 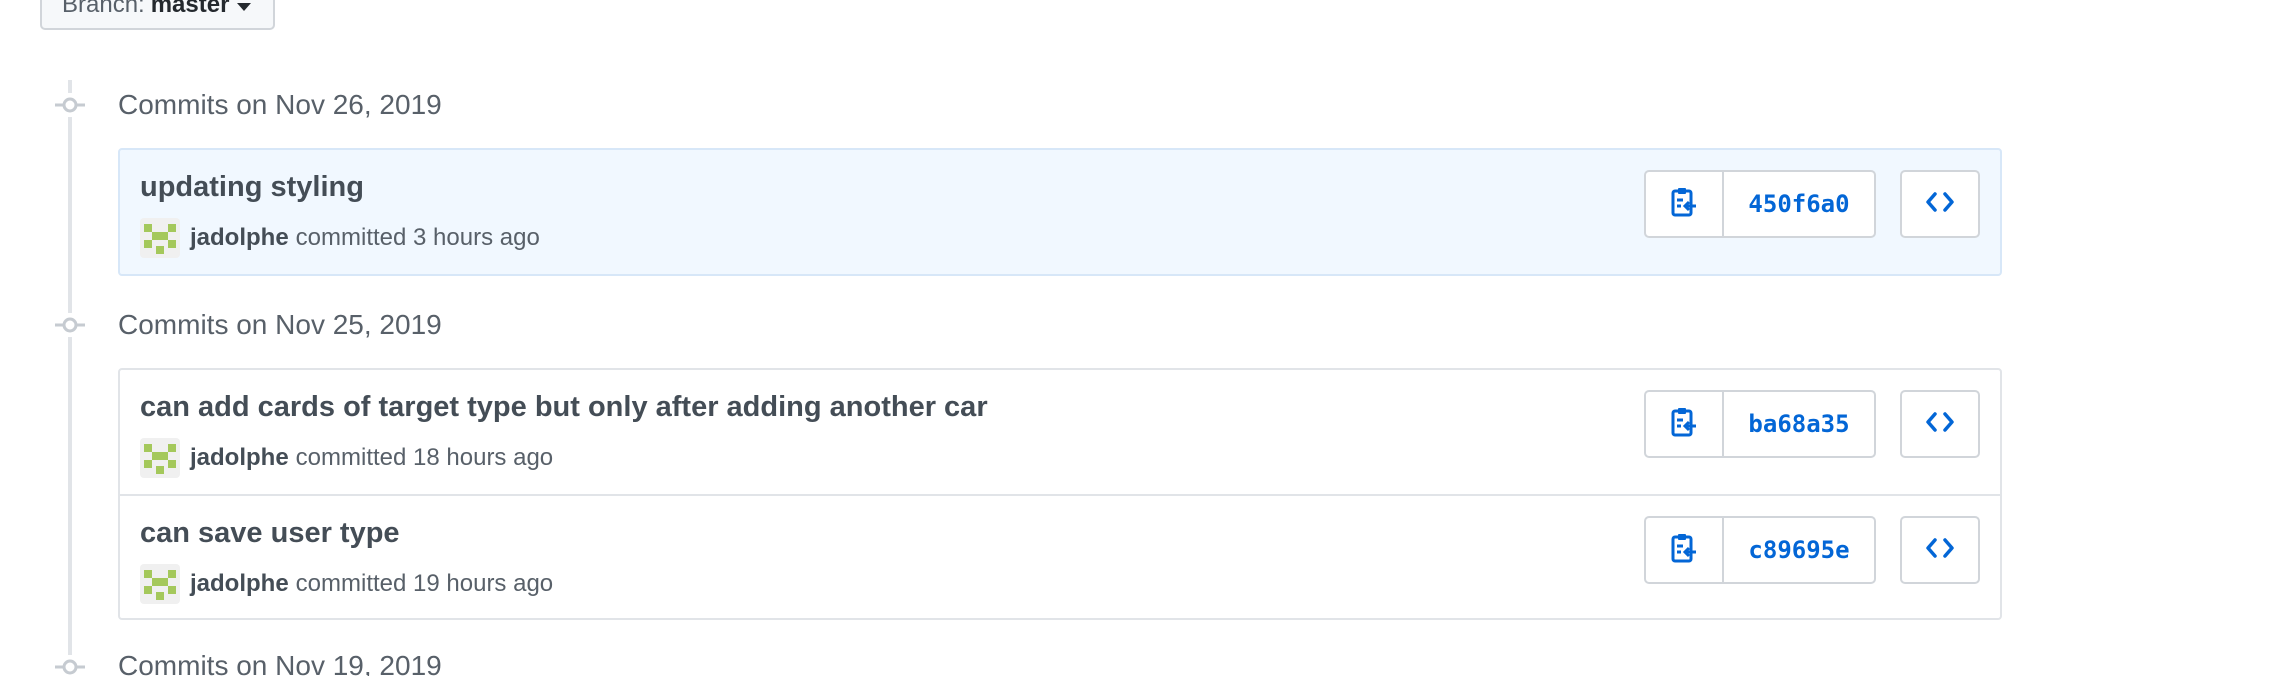 I want to click on branch-select-button: Branch: master, so click(x=158, y=15).